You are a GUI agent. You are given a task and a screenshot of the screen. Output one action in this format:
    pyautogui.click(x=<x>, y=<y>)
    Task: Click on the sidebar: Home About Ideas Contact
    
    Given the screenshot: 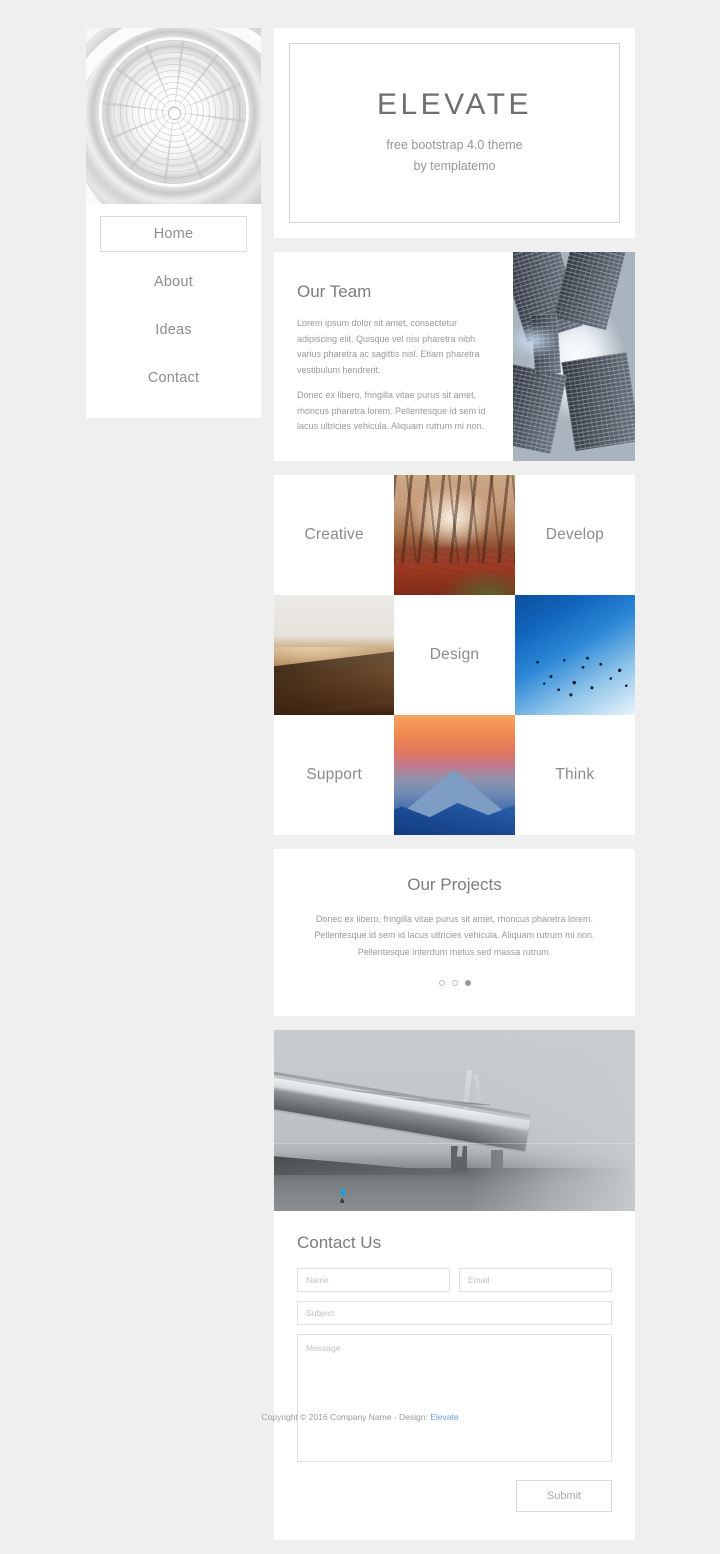 What is the action you would take?
    pyautogui.click(x=173, y=223)
    